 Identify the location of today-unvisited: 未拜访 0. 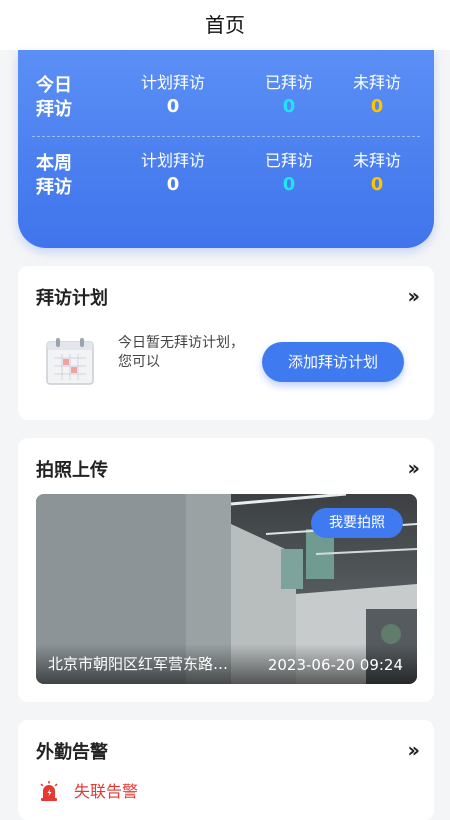
(377, 96).